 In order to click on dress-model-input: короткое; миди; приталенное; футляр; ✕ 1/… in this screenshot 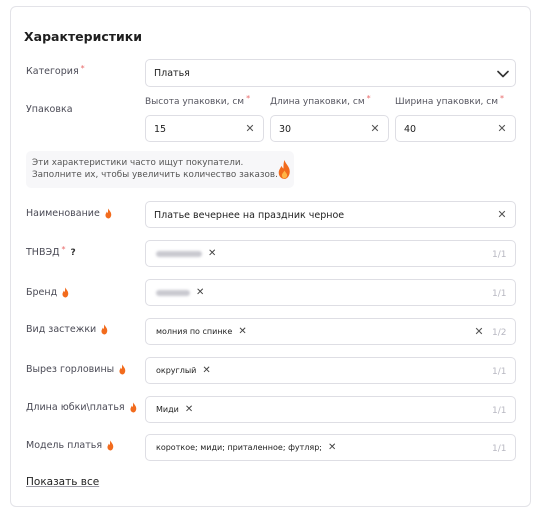, I will do `click(330, 447)`.